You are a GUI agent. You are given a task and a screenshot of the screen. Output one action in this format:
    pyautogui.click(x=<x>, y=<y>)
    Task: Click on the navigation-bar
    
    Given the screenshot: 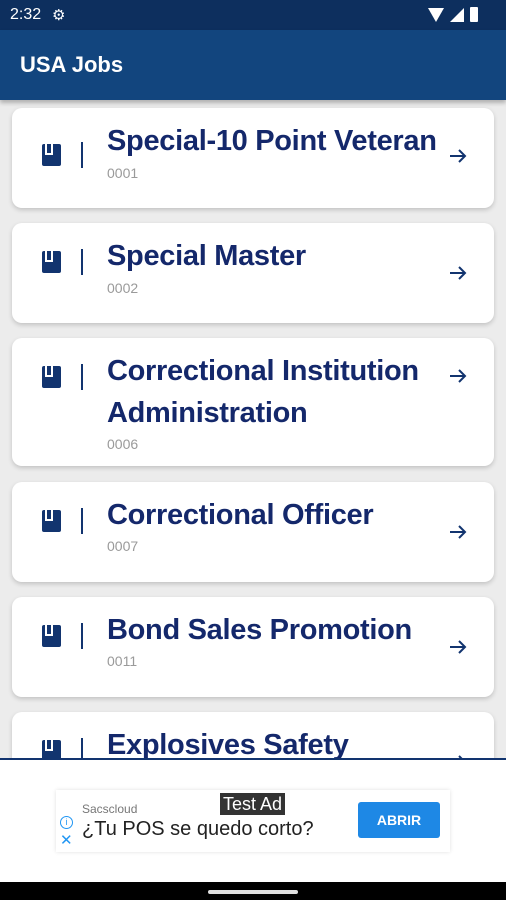 What is the action you would take?
    pyautogui.click(x=253, y=891)
    